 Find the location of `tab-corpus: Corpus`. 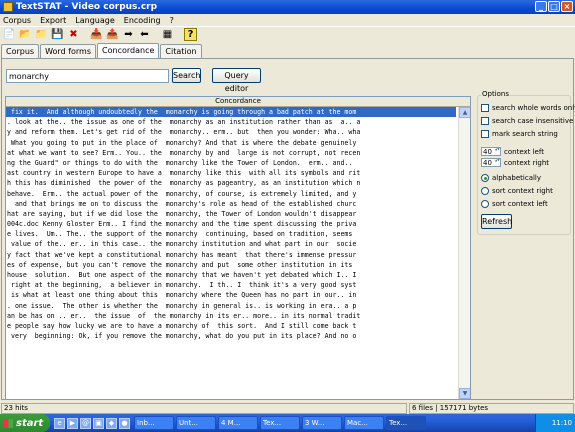

tab-corpus: Corpus is located at coordinates (20, 51).